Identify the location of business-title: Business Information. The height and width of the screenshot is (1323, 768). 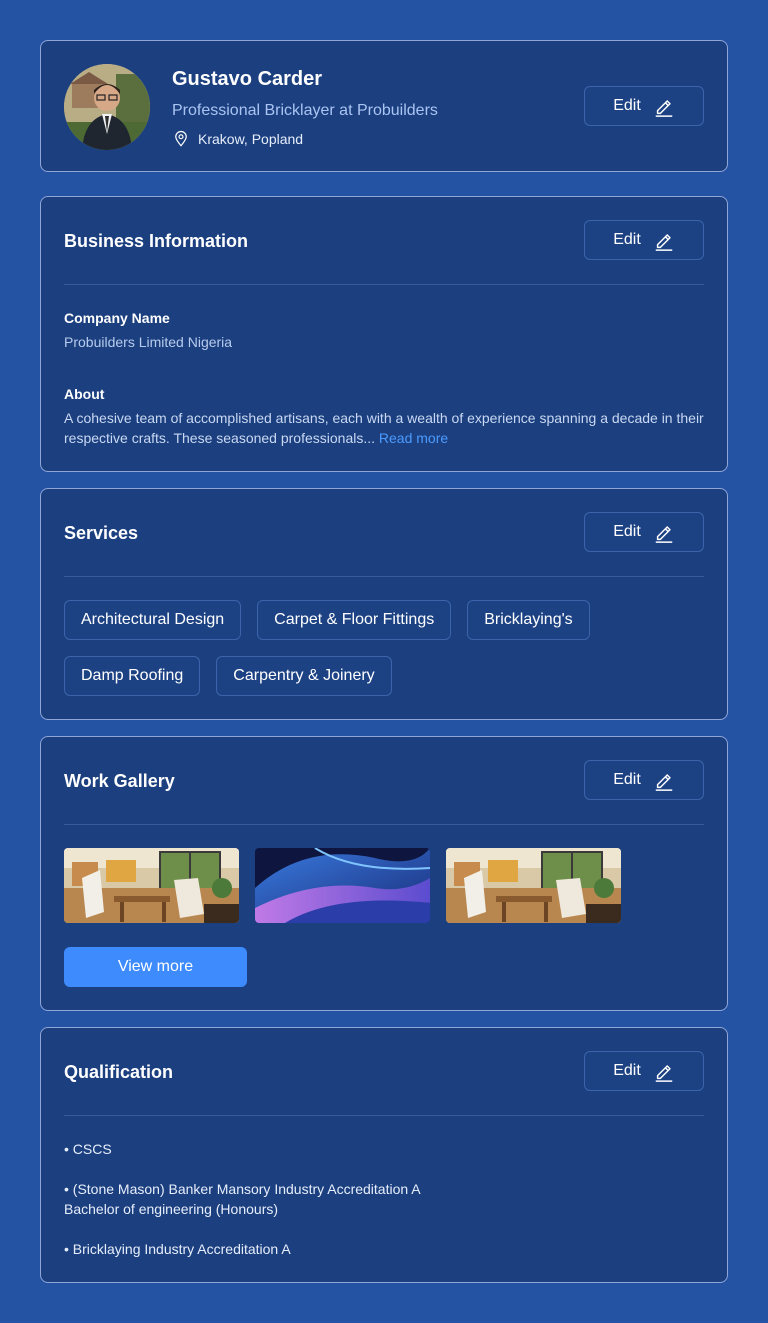
(156, 241).